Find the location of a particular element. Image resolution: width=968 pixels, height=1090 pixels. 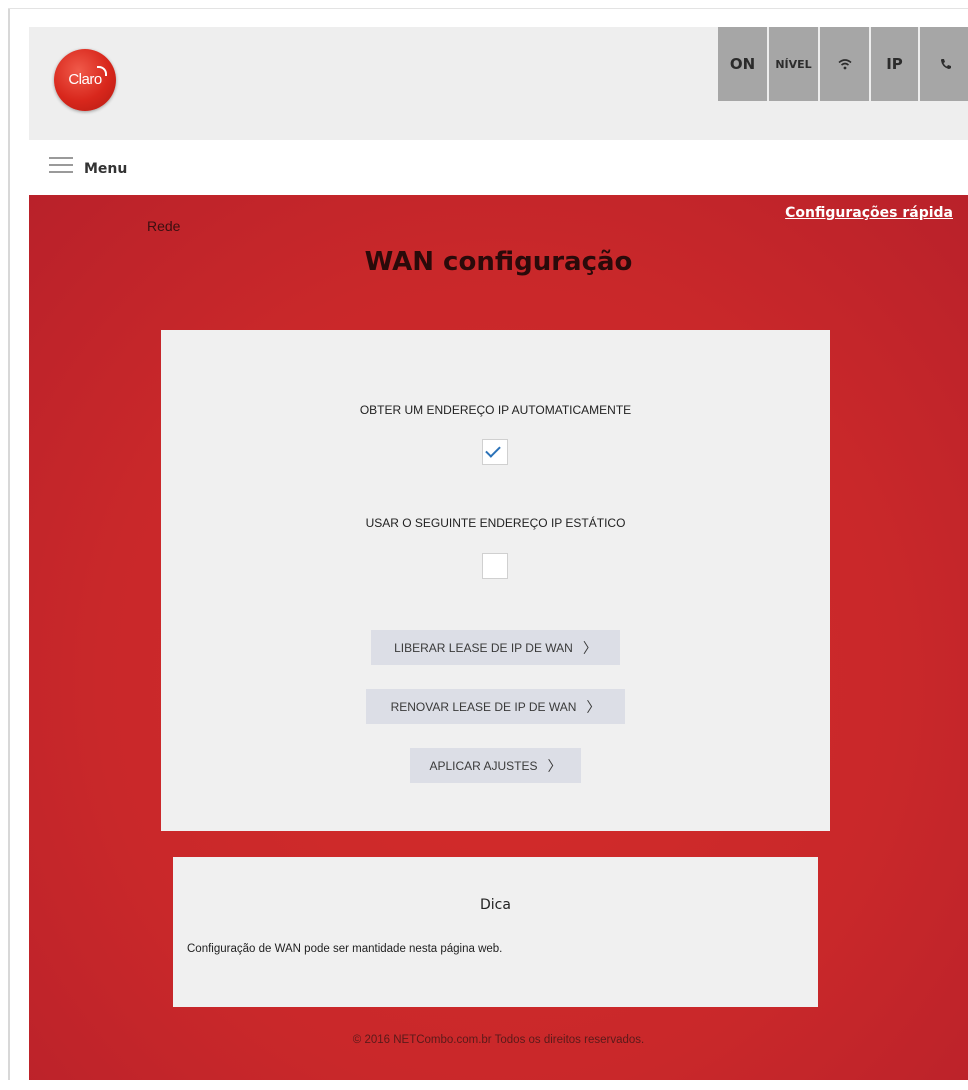

release-lease-button: LIBERAR LEASE DE IP DE WAN 〉 is located at coordinates (495, 647).